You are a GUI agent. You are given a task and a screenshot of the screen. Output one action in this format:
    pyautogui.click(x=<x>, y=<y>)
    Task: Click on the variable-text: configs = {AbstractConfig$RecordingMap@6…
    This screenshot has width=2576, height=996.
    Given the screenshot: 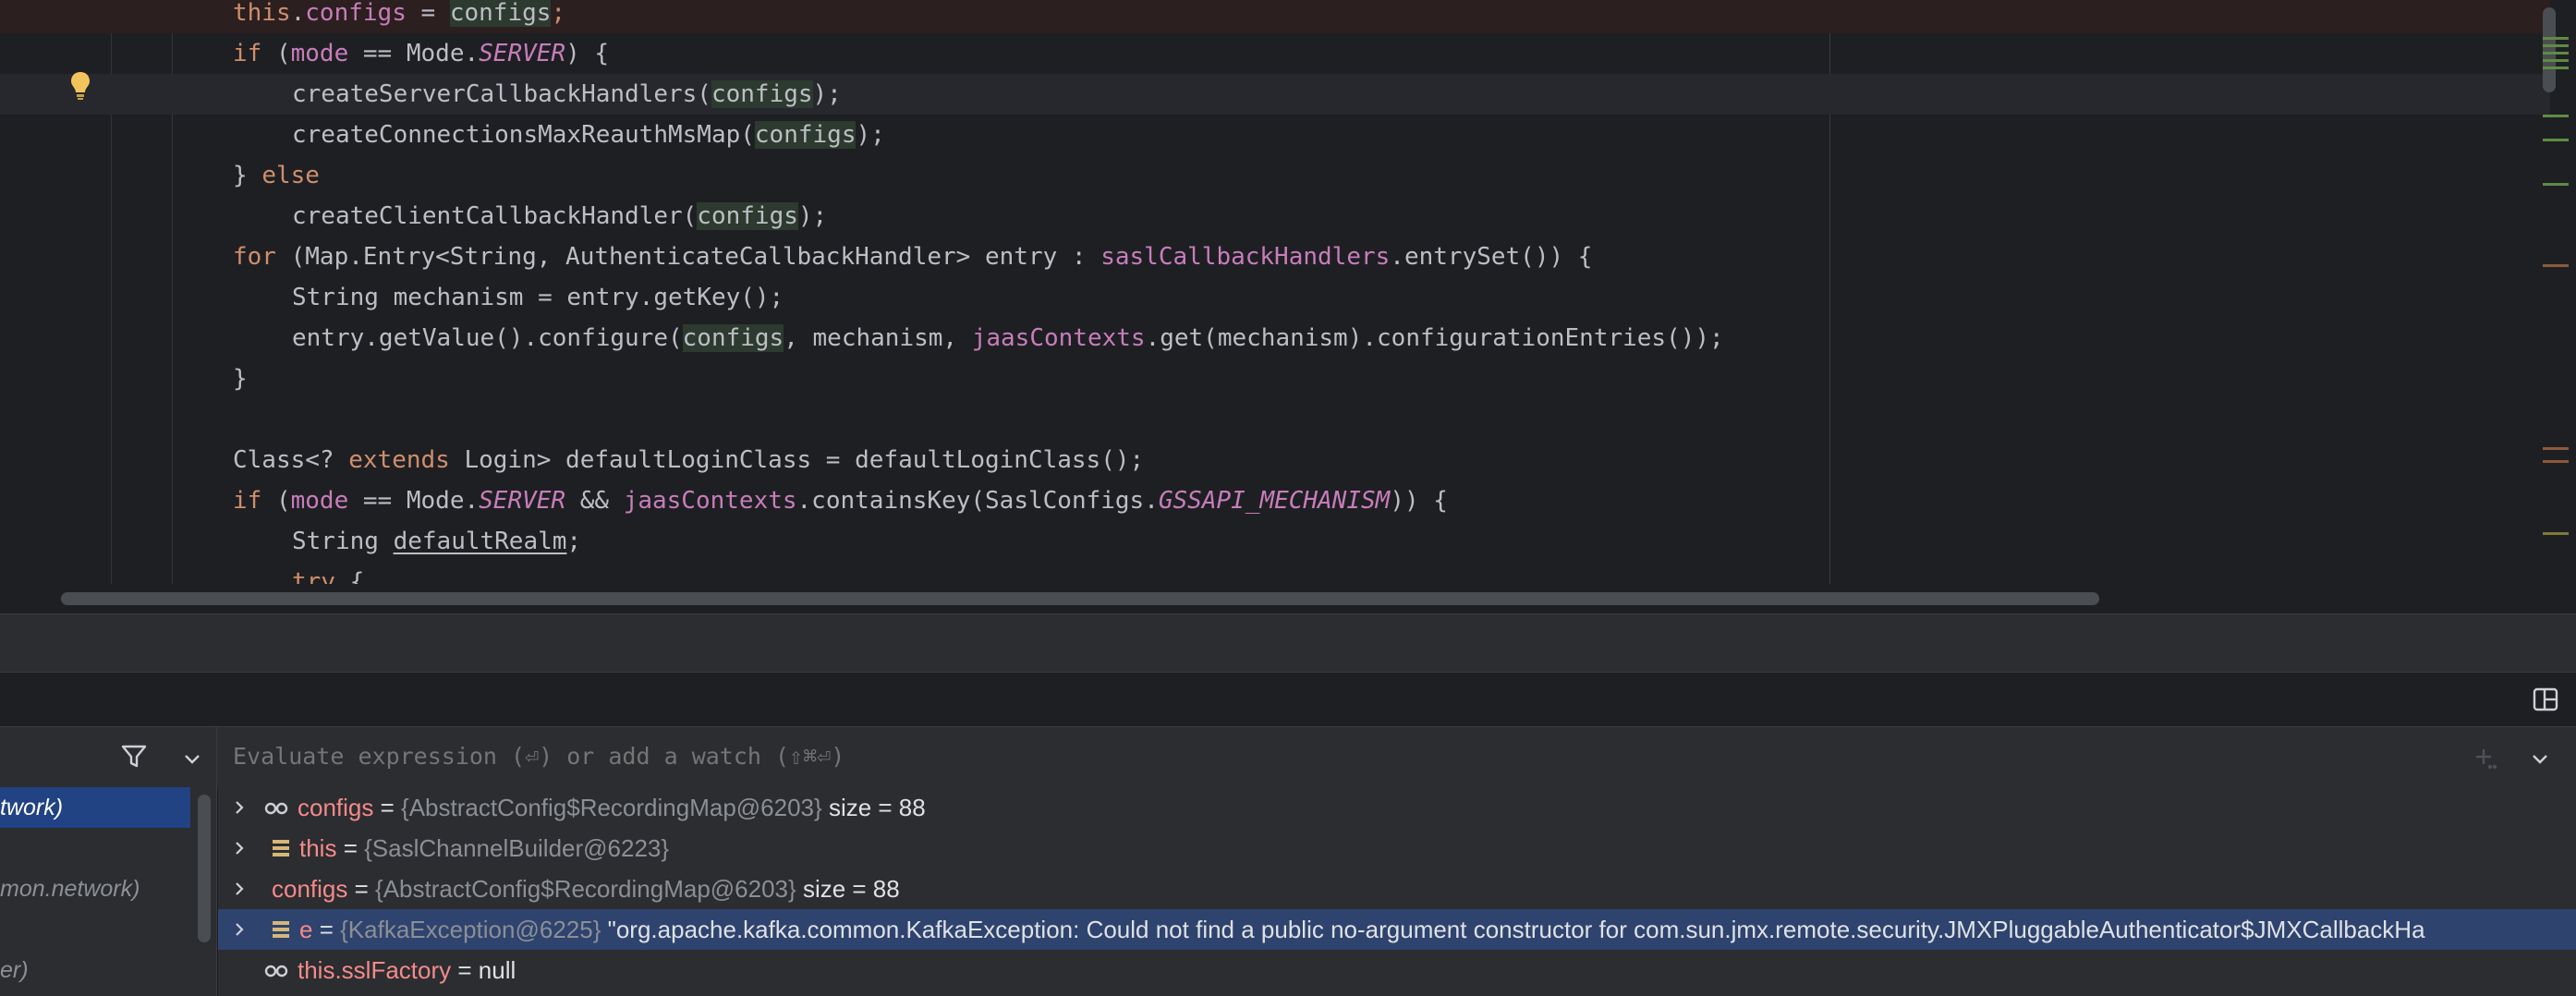 What is the action you would take?
    pyautogui.click(x=612, y=807)
    